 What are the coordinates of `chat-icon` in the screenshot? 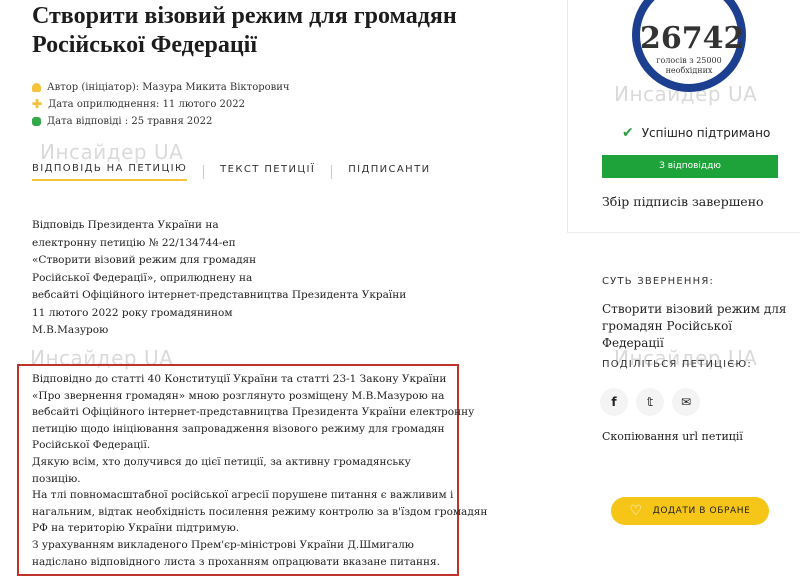 It's located at (36, 121).